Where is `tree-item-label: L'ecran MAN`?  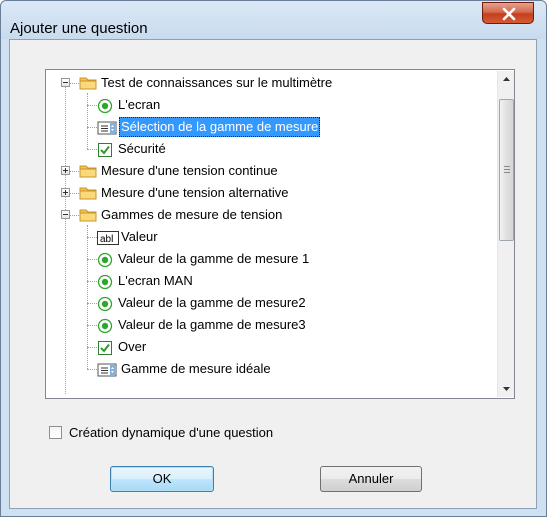
tree-item-label: L'ecran MAN is located at coordinates (155, 280).